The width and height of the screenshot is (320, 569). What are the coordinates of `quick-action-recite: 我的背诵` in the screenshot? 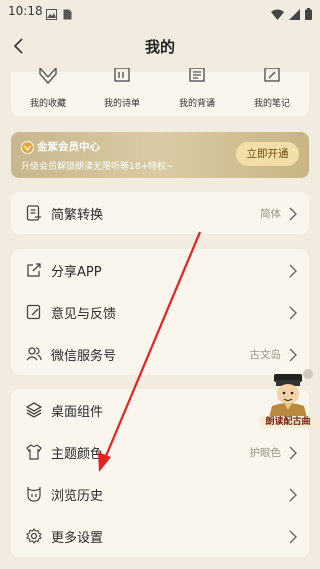 It's located at (197, 91).